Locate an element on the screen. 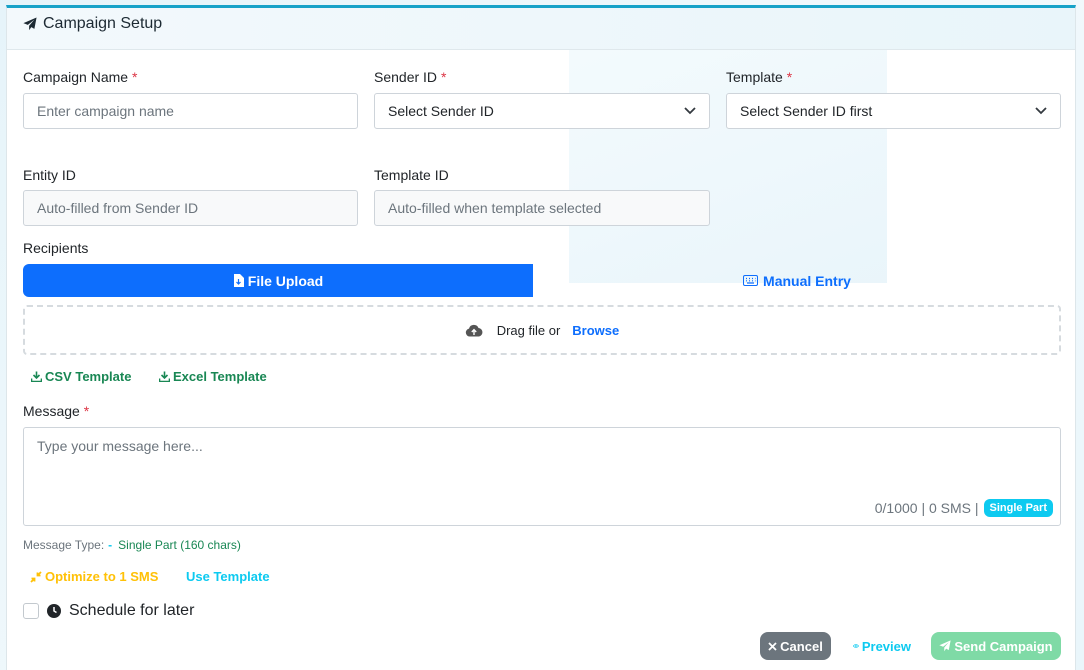  optimize-sms-link: Optimize to 1 SMS is located at coordinates (94, 576).